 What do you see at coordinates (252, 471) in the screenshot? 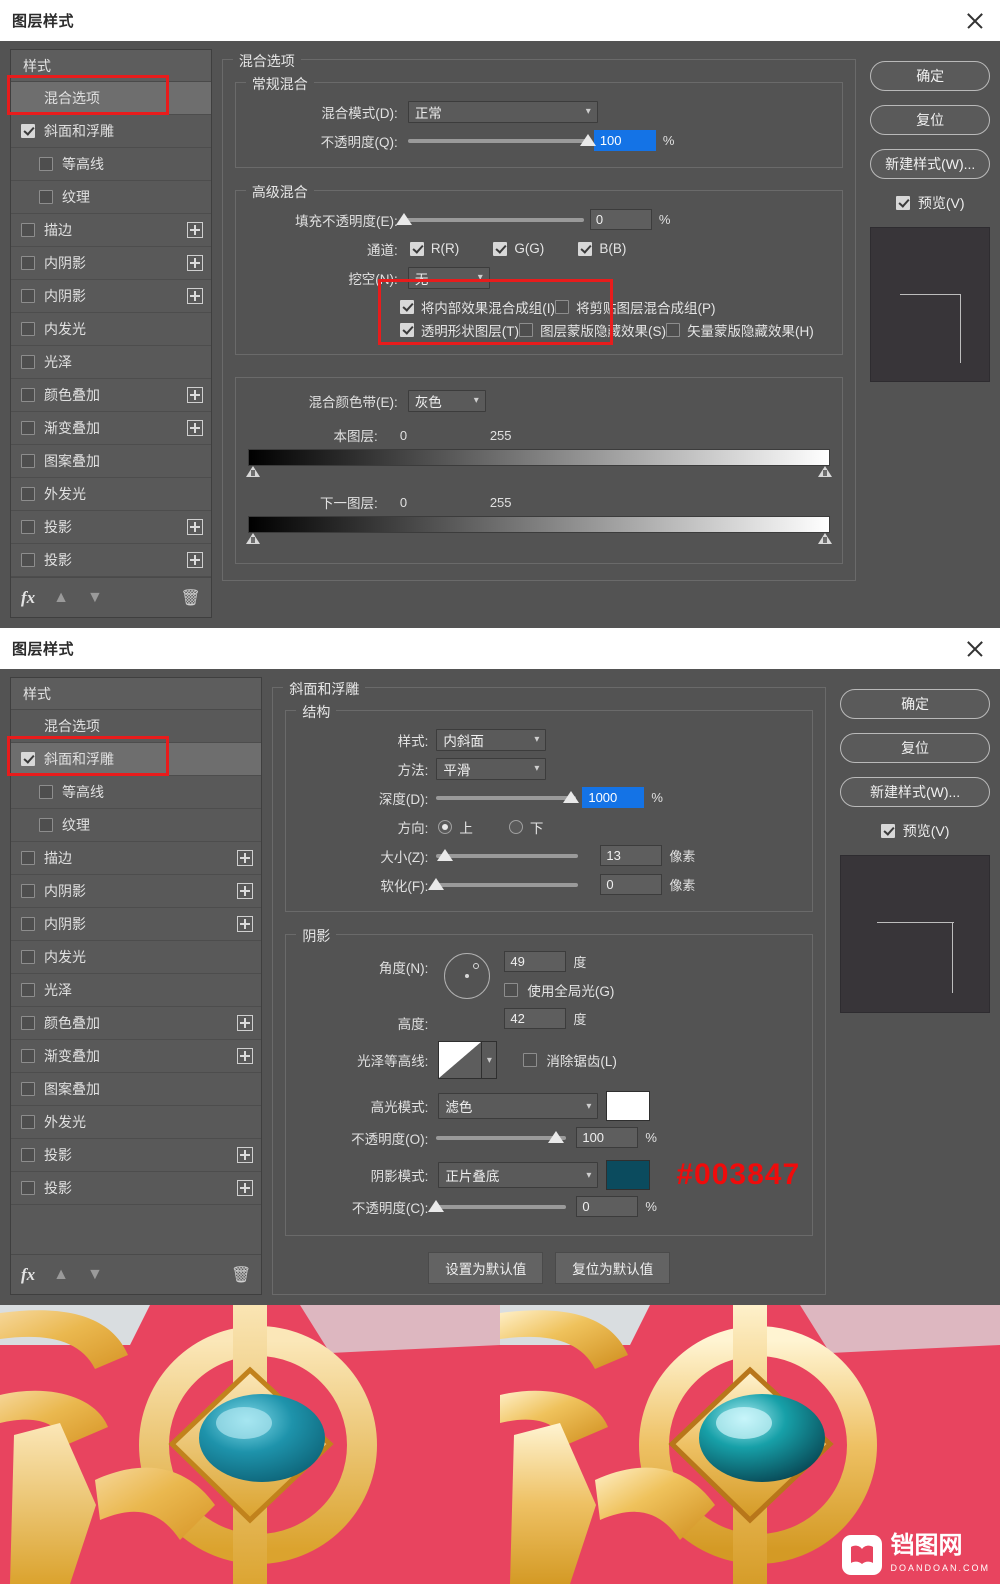
I see `this-layer-knob-black` at bounding box center [252, 471].